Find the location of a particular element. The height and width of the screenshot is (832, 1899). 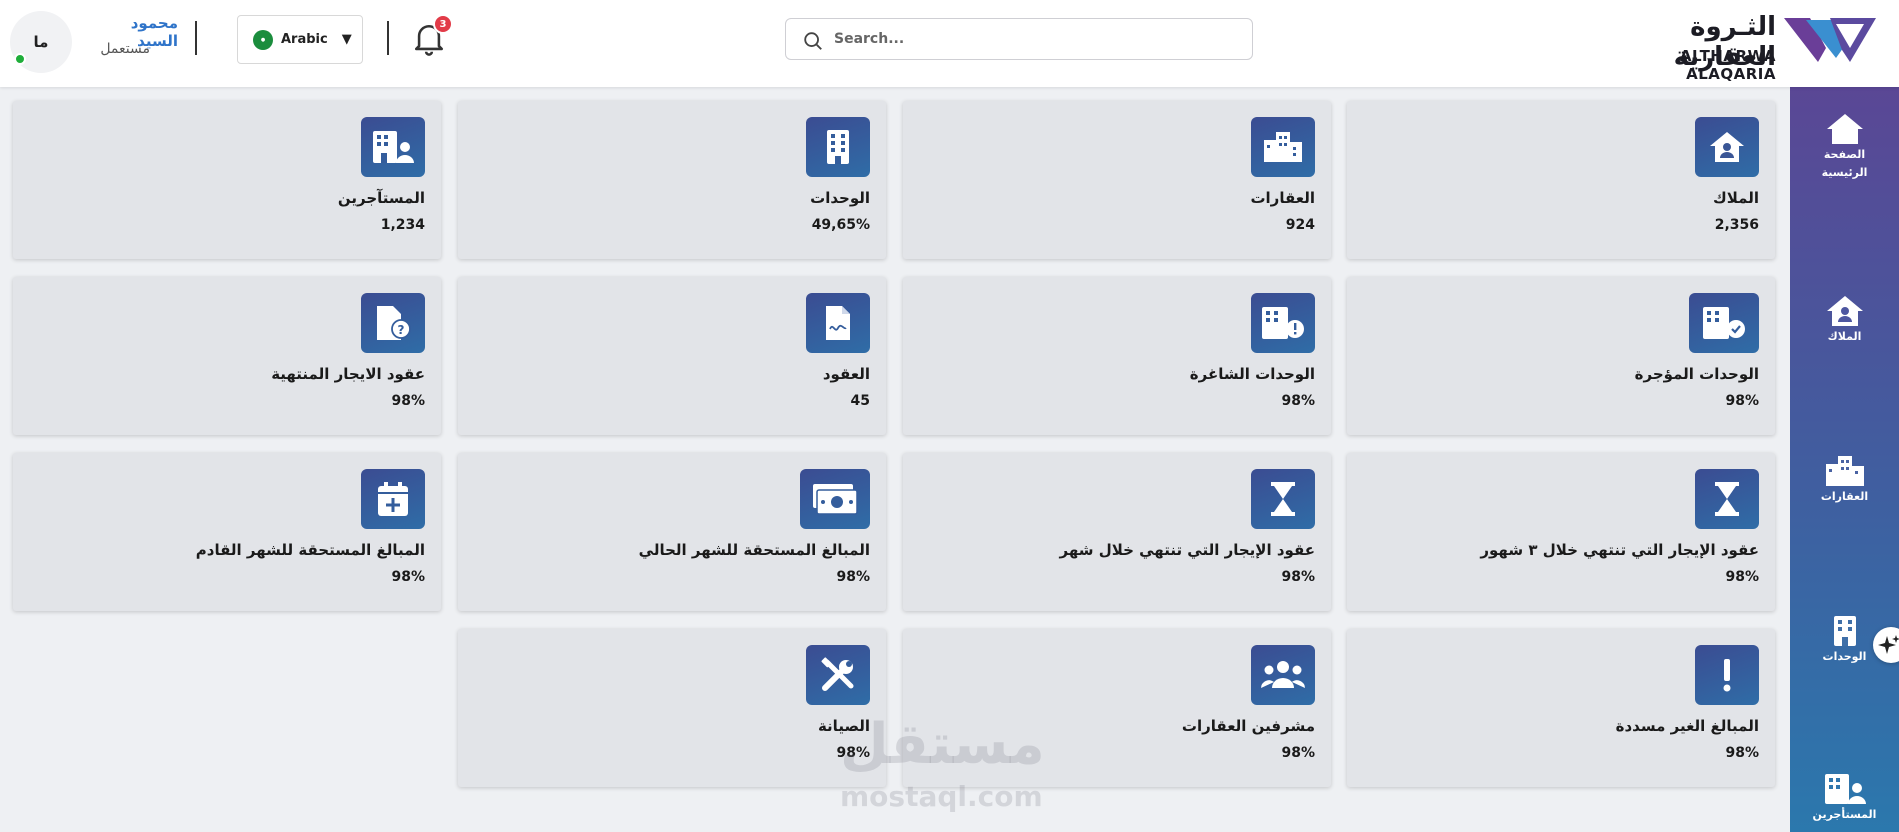

language-label: Arabic is located at coordinates (304, 39).